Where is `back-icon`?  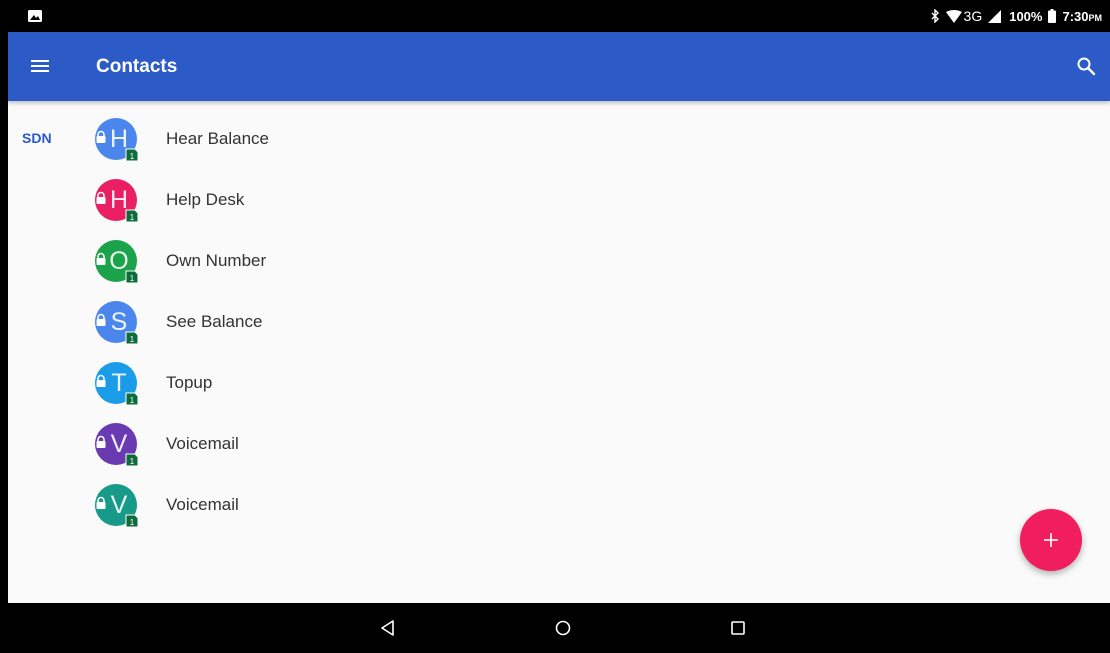
back-icon is located at coordinates (388, 628).